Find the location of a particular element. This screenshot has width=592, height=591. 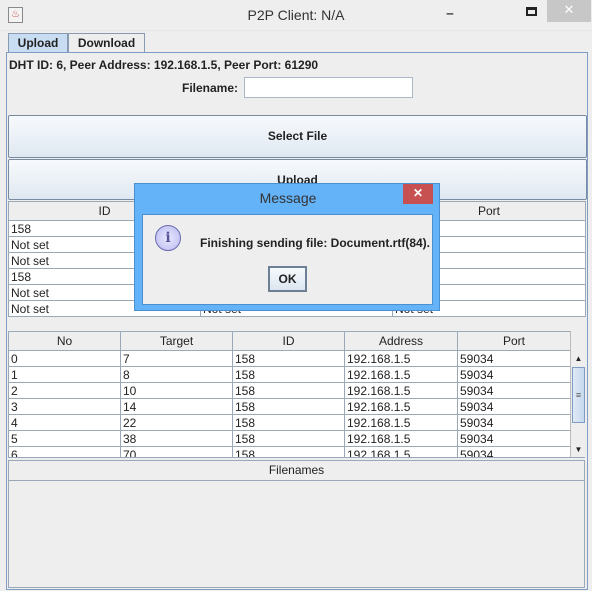

close-button: ✕ is located at coordinates (569, 11).